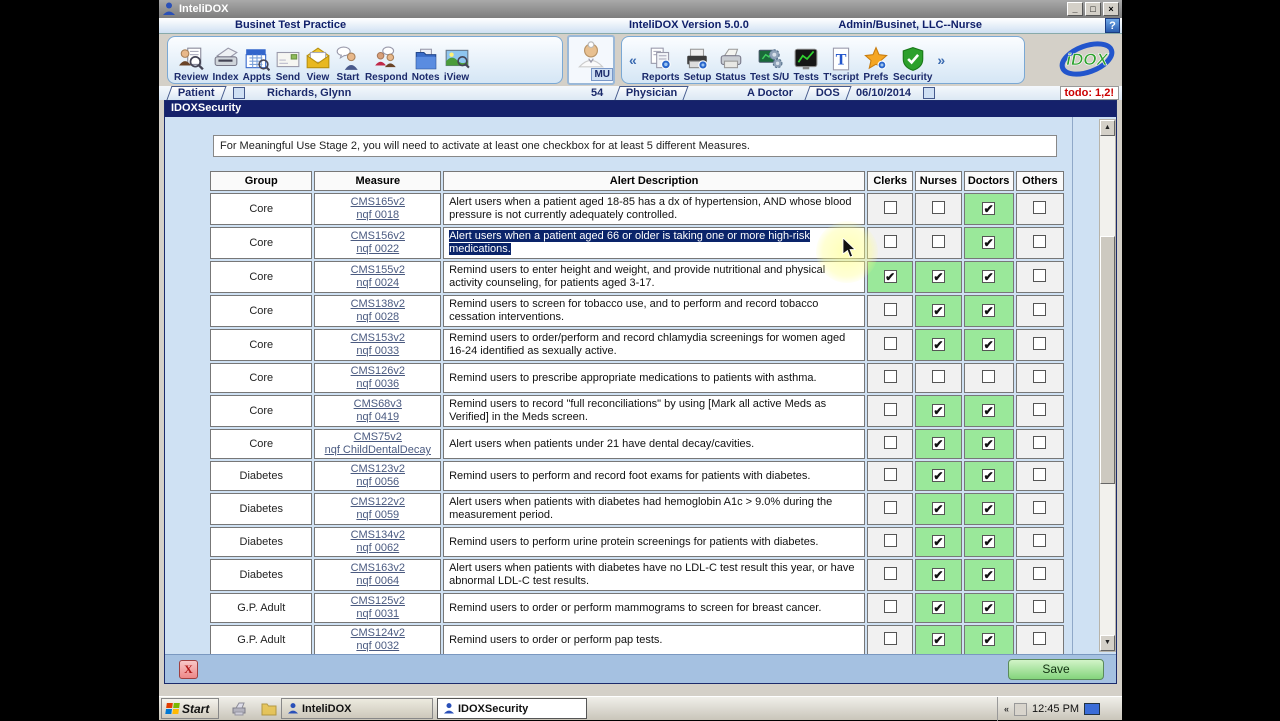  What do you see at coordinates (661, 60) in the screenshot?
I see `reports-button: Reports` at bounding box center [661, 60].